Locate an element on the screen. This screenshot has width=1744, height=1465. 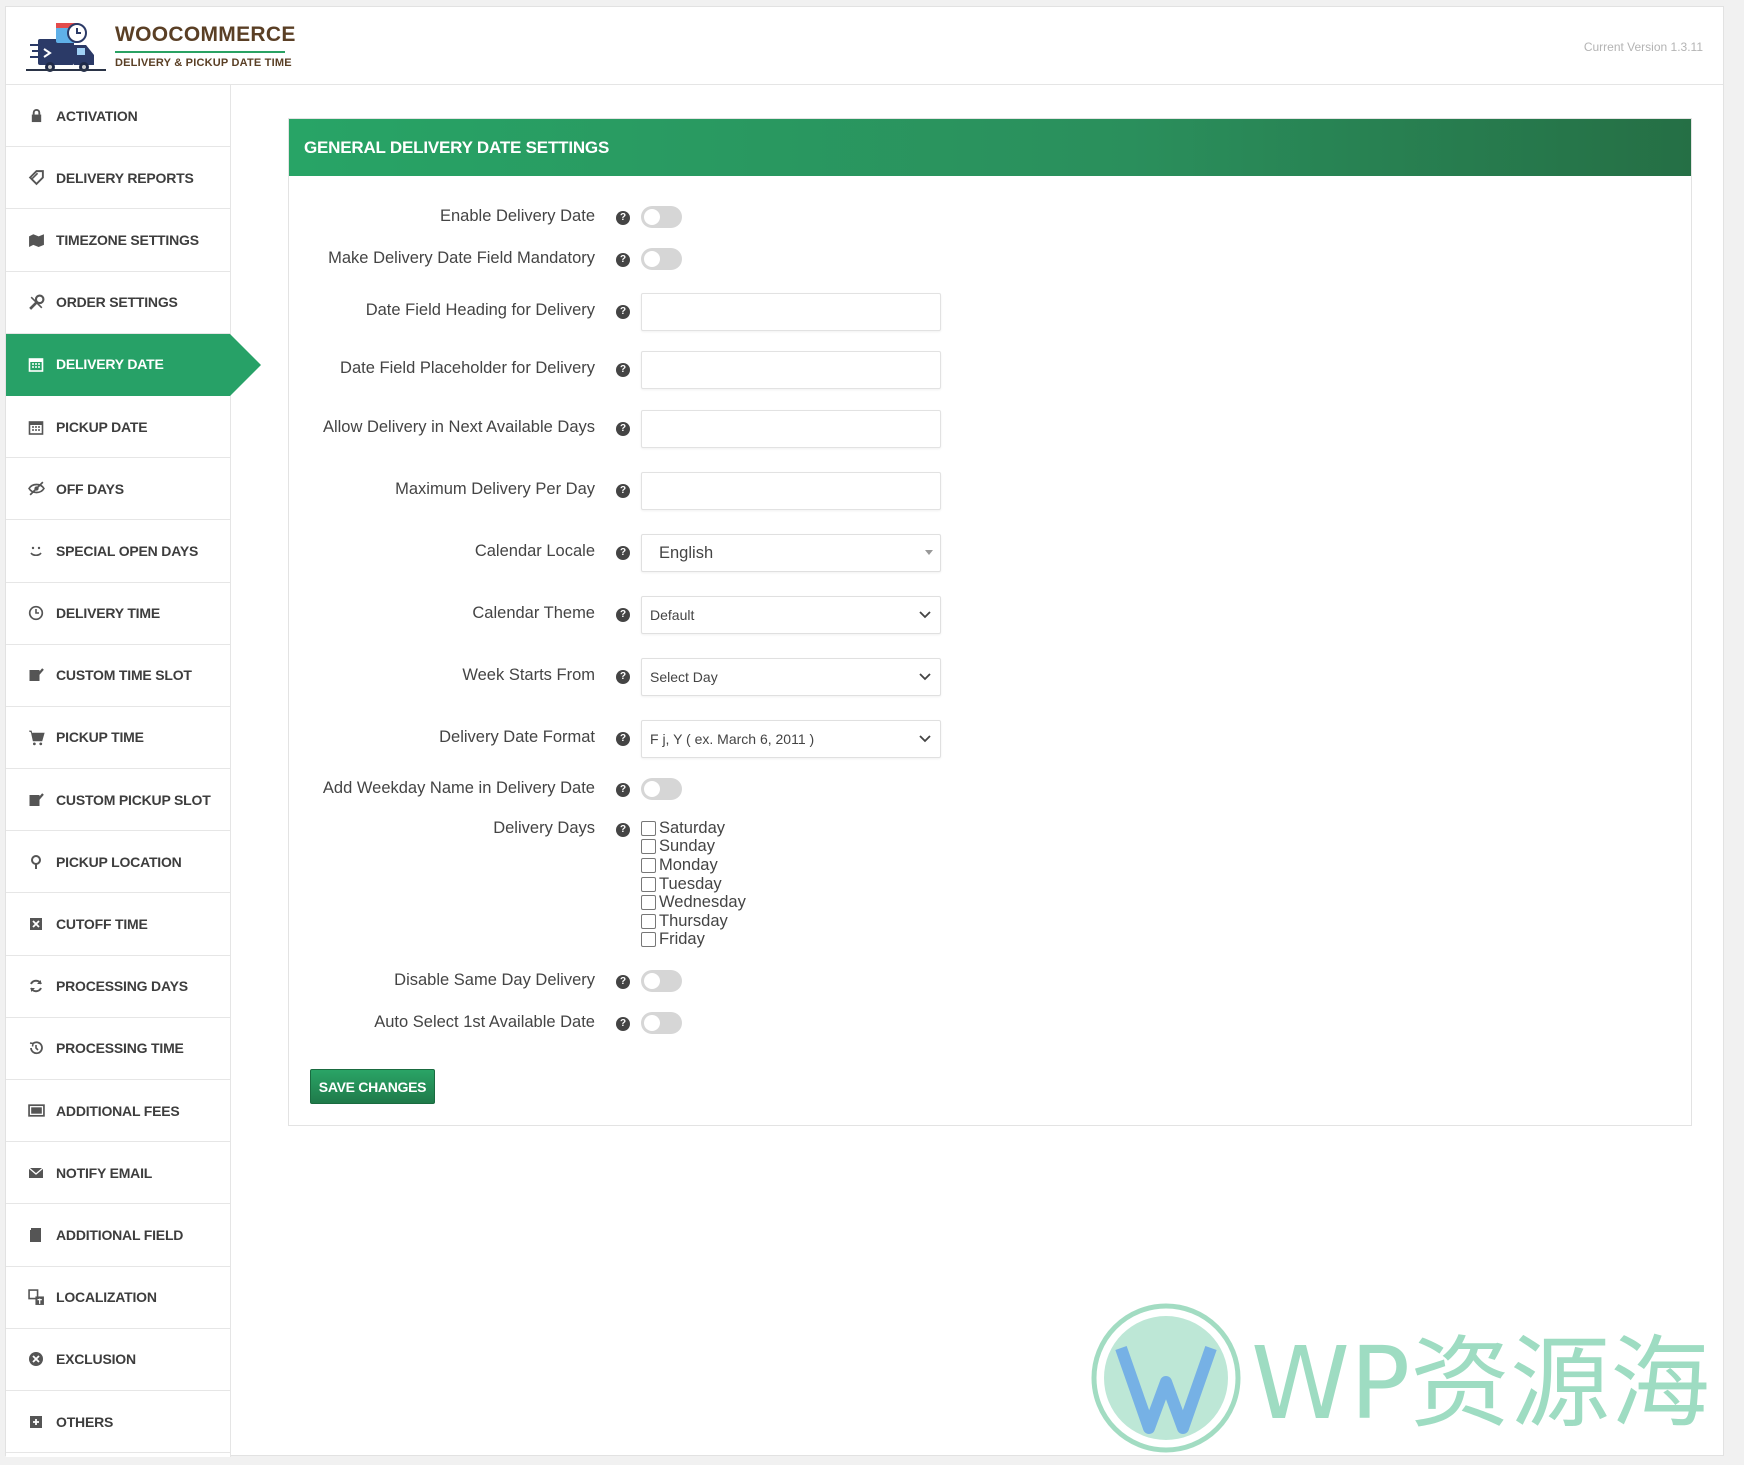
sidebar-item-pickup-location: PICKUP LOCATION is located at coordinates (118, 862).